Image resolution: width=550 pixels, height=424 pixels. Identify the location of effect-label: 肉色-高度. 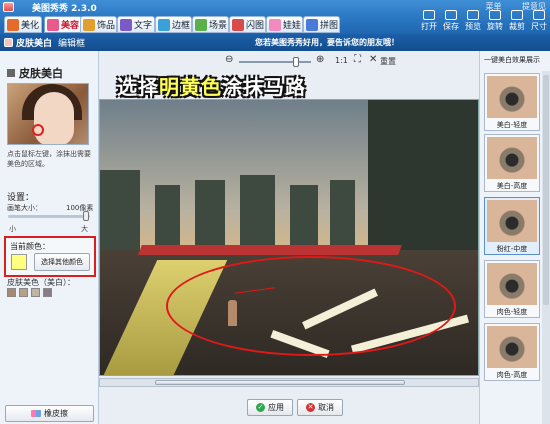
(512, 375).